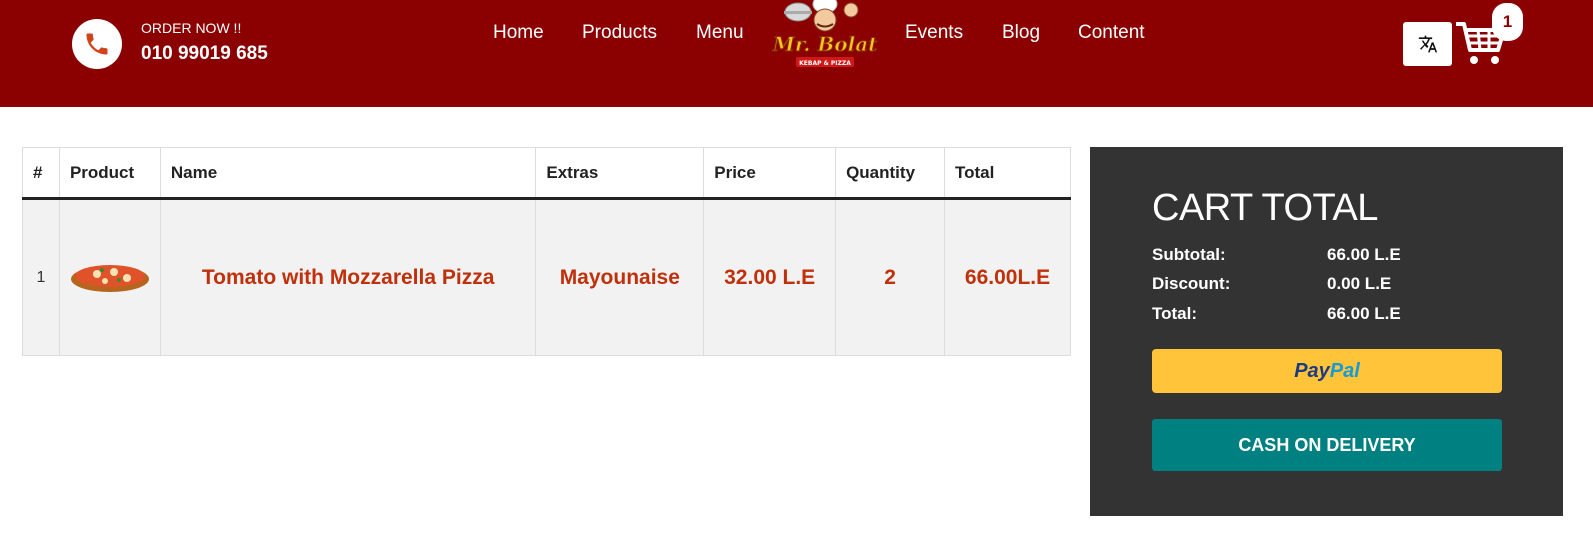 Image resolution: width=1593 pixels, height=559 pixels. I want to click on phone-icon, so click(97, 44).